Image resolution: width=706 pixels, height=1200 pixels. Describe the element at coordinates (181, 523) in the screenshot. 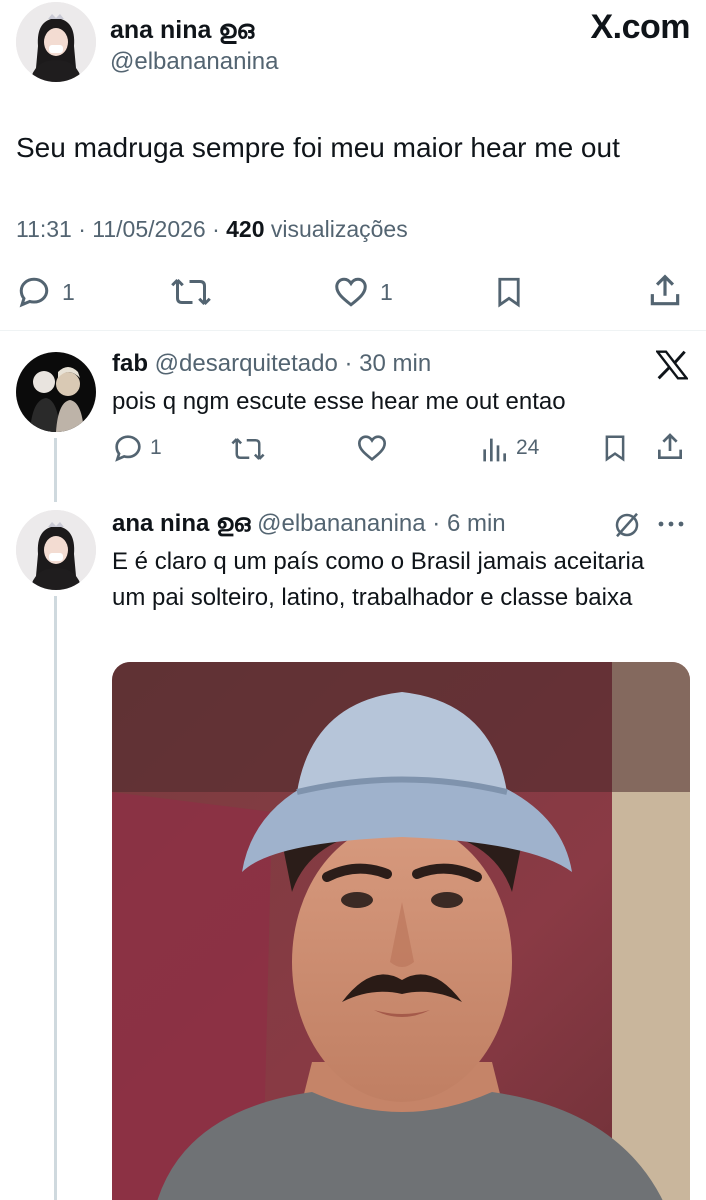

I see `reply-author-name: ana nina ഉഒ` at that location.